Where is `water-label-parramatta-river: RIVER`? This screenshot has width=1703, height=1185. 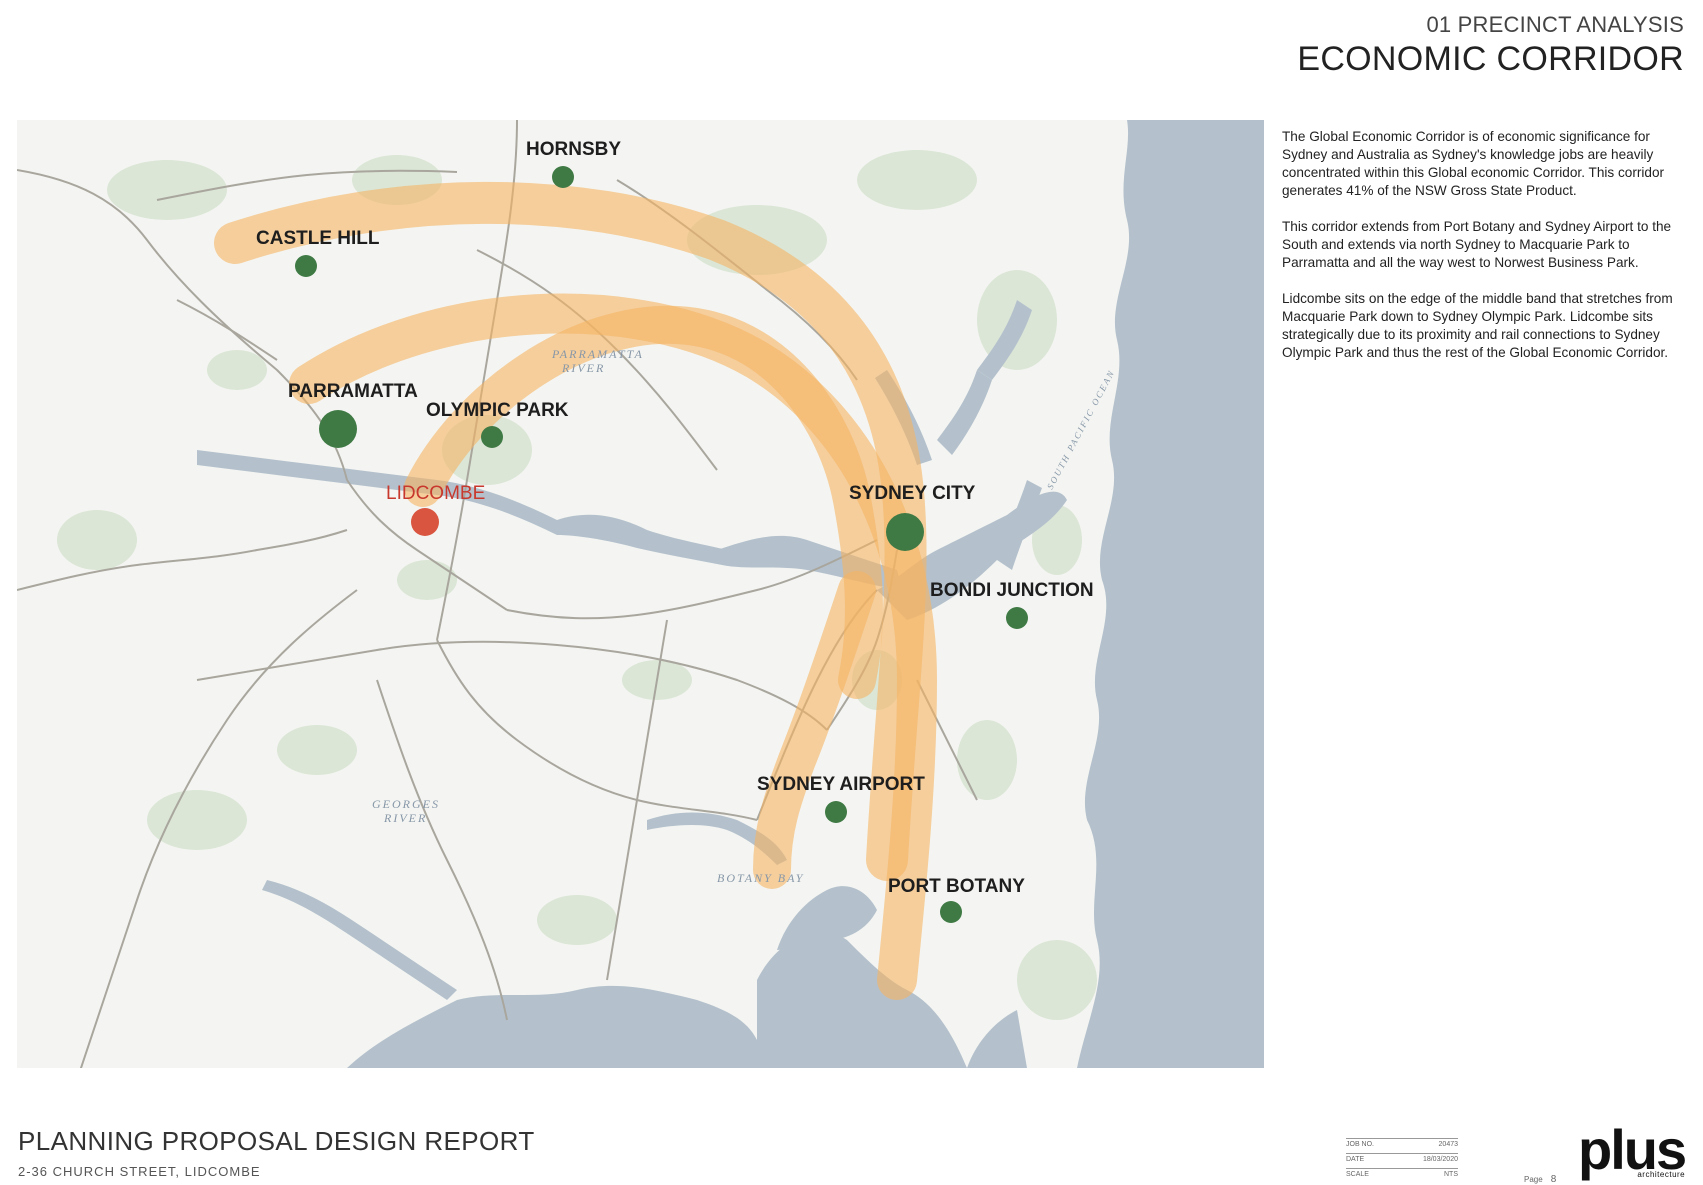 water-label-parramatta-river: RIVER is located at coordinates (583, 368).